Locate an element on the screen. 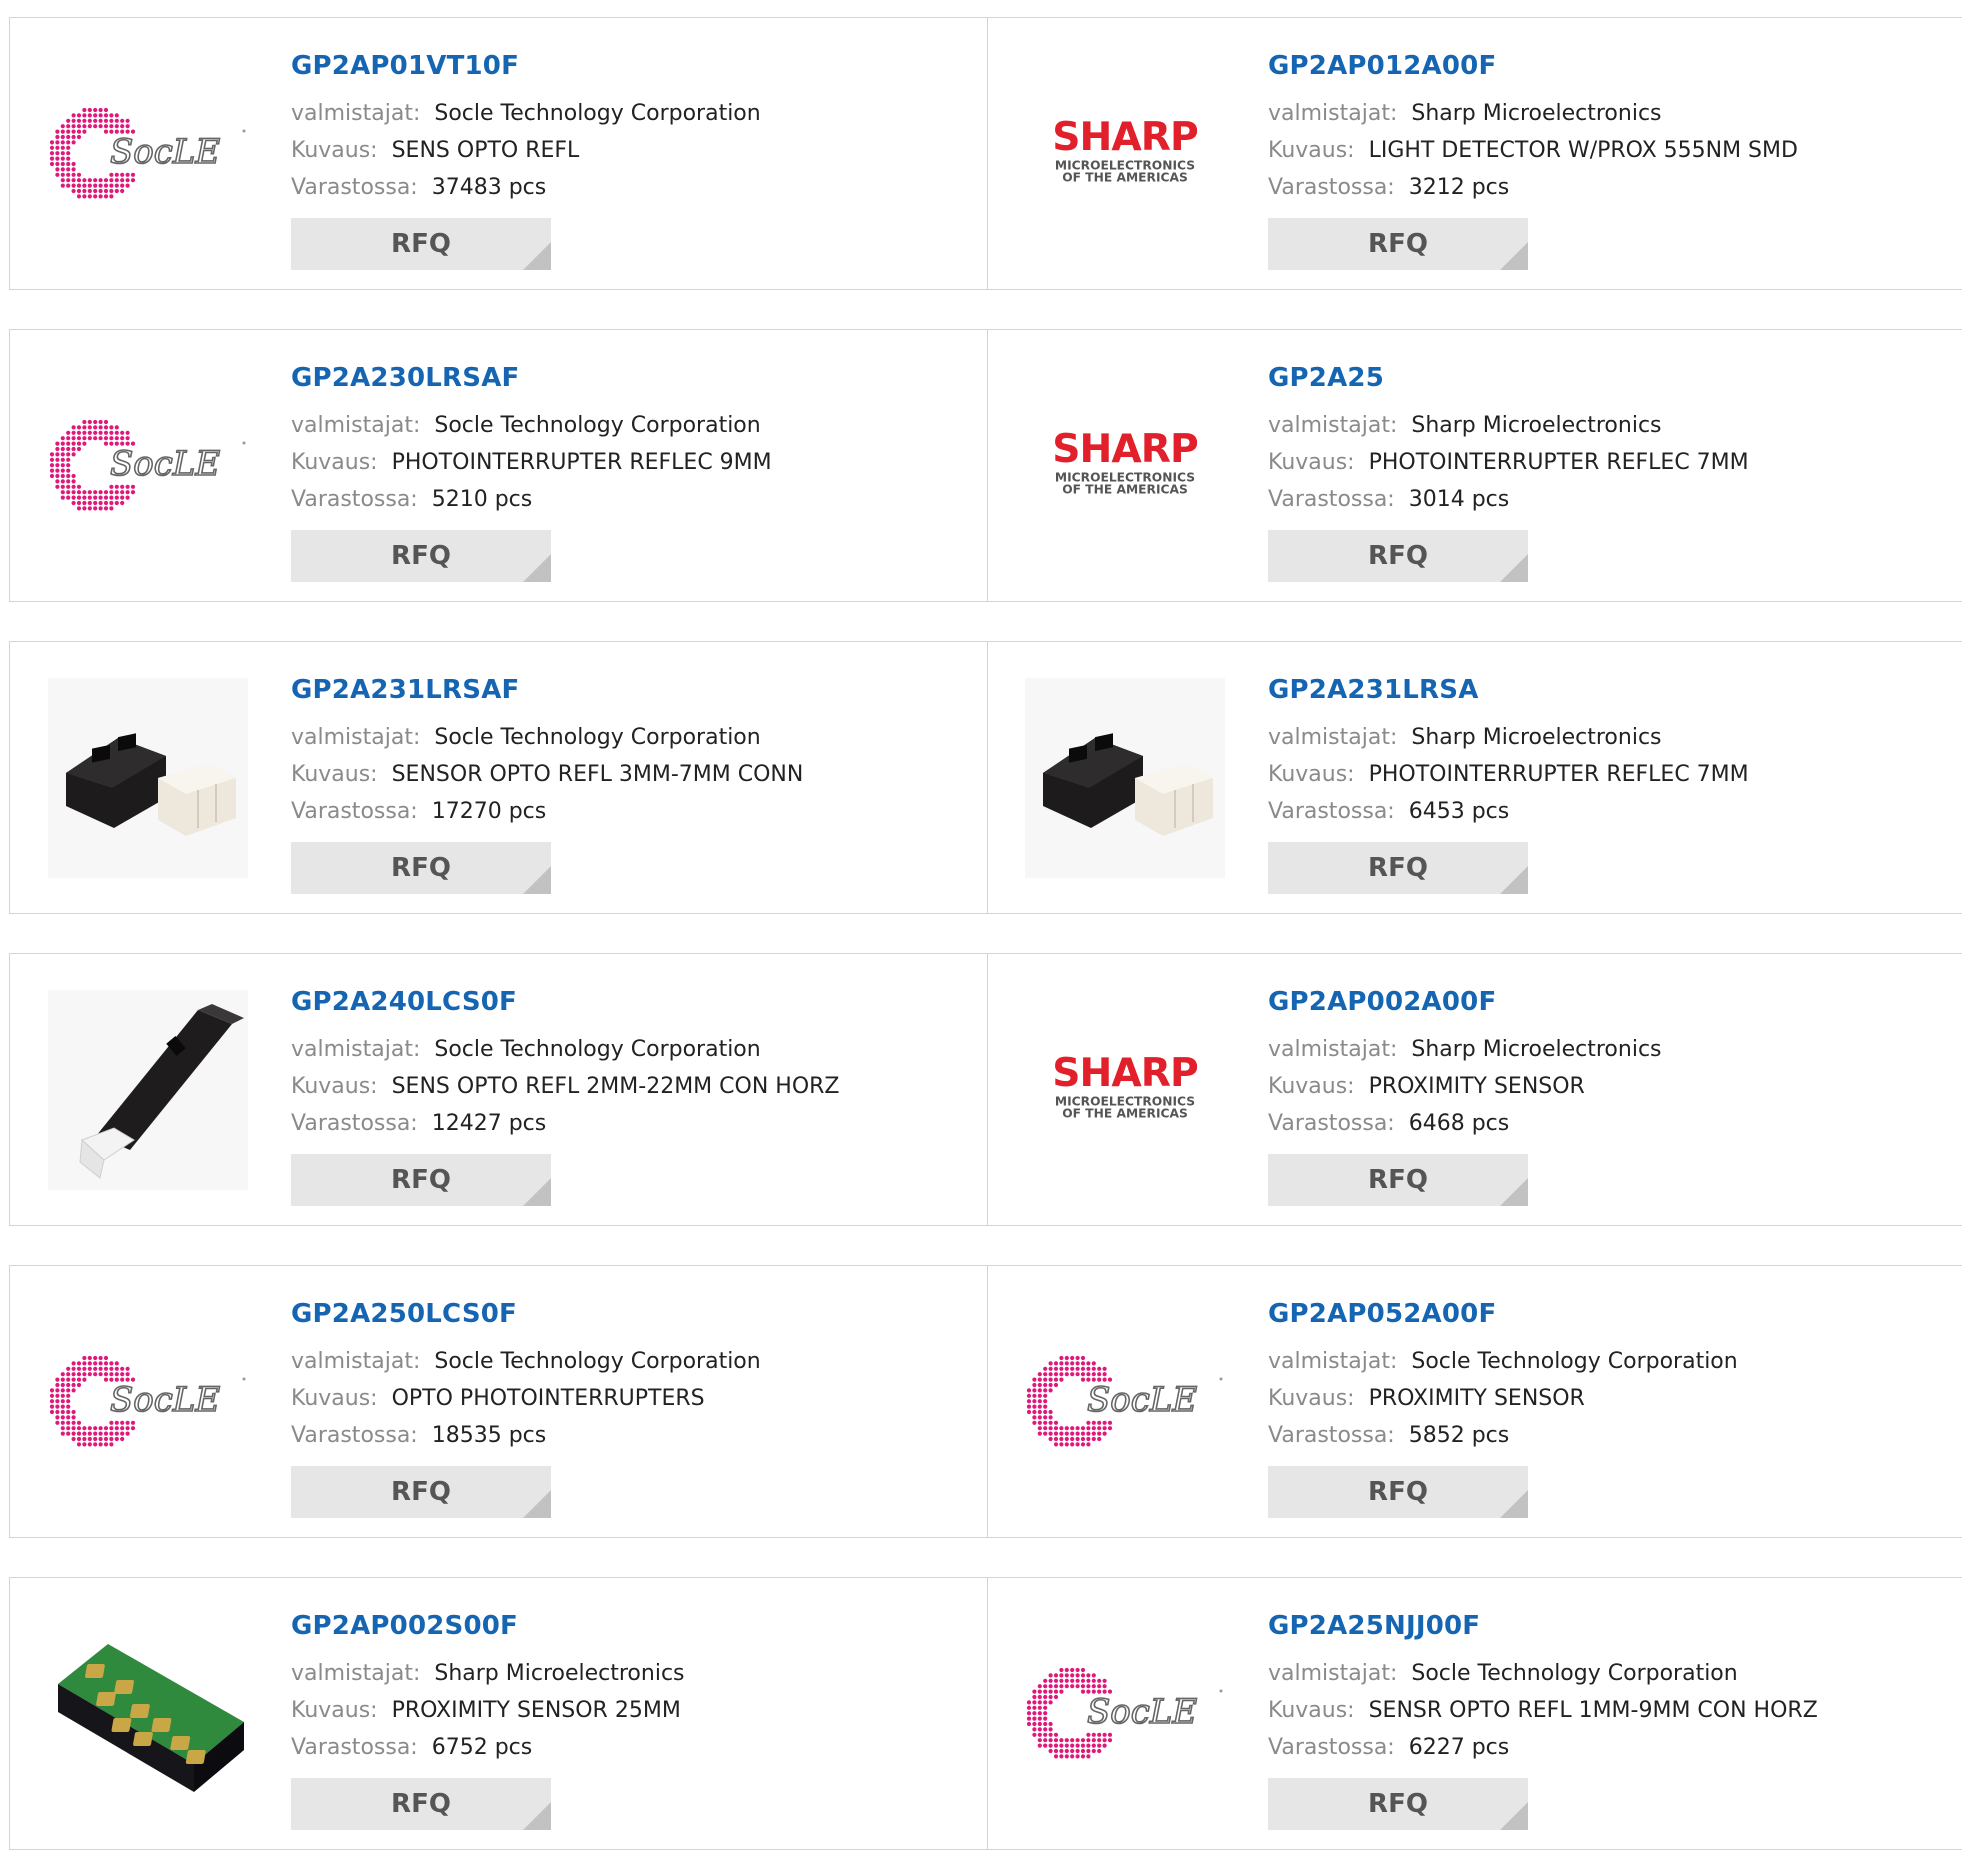 This screenshot has width=1962, height=1850. stock-row: Varastossa: 37483 pcs is located at coordinates (526, 187).